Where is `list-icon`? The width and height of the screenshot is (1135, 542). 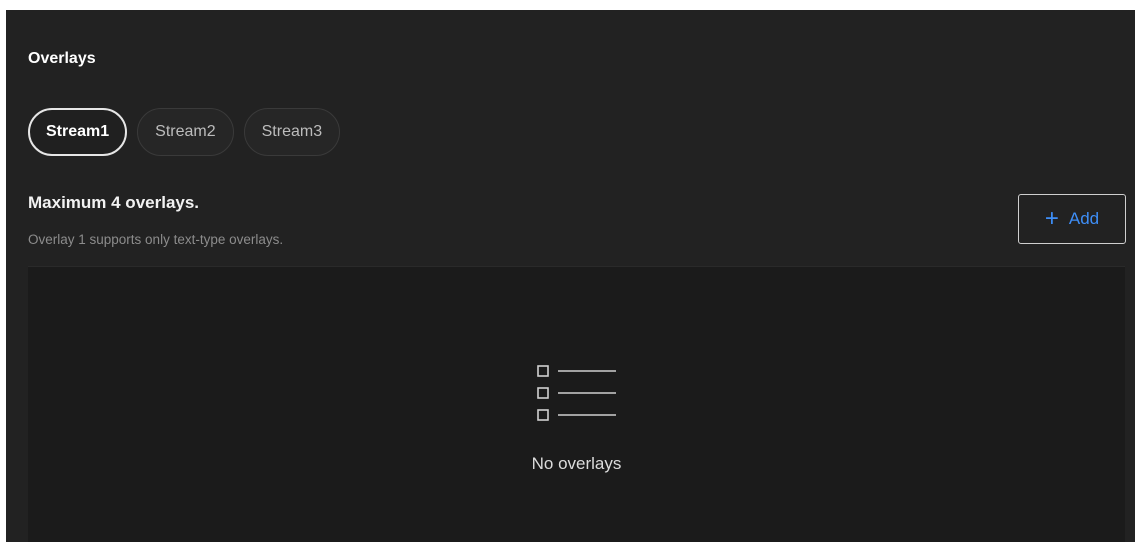 list-icon is located at coordinates (576, 393).